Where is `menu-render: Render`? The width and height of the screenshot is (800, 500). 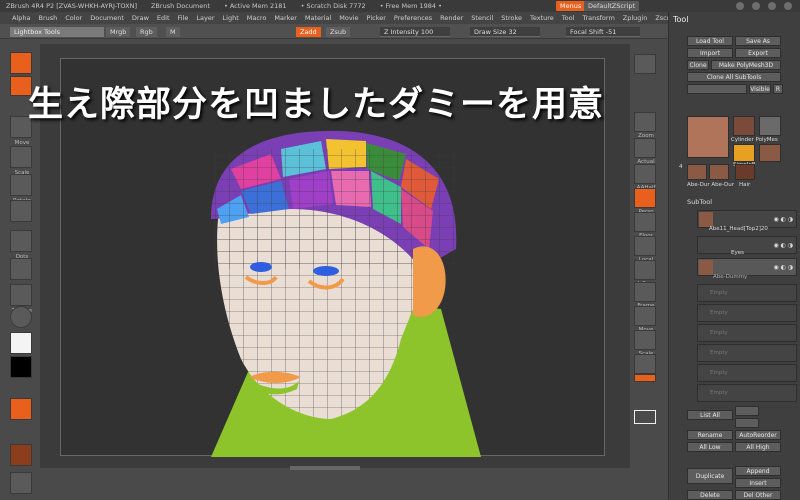 menu-render: Render is located at coordinates (451, 18).